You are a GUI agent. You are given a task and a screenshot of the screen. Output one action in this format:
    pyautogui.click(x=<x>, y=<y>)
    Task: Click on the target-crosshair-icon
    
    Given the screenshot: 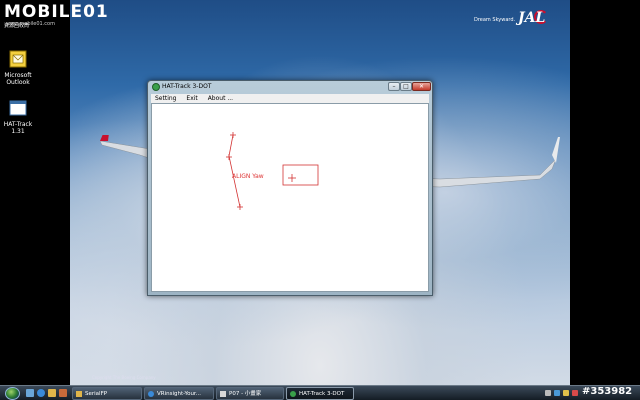 What is the action you would take?
    pyautogui.click(x=292, y=178)
    